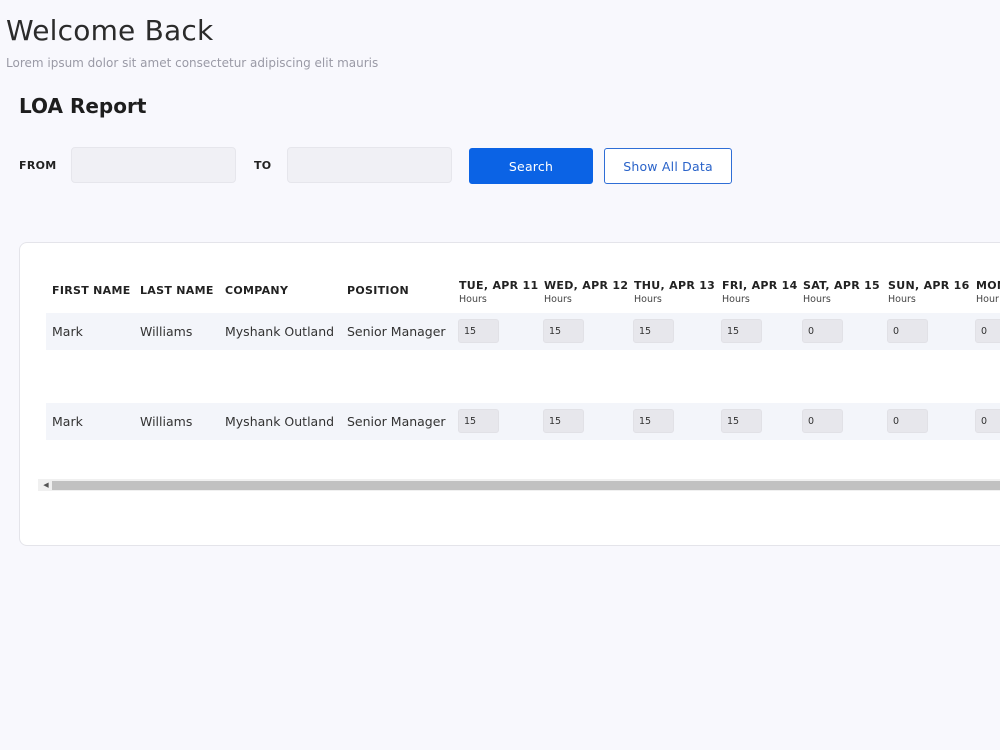 The width and height of the screenshot is (1000, 750). Describe the element at coordinates (153, 165) in the screenshot. I see `from-date-input` at that location.